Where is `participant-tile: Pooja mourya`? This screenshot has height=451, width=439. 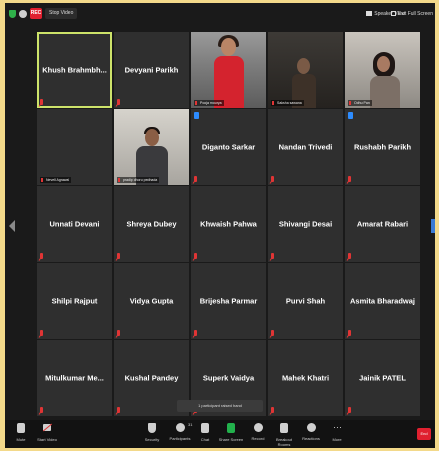
participant-tile: Pooja mourya is located at coordinates (228, 70).